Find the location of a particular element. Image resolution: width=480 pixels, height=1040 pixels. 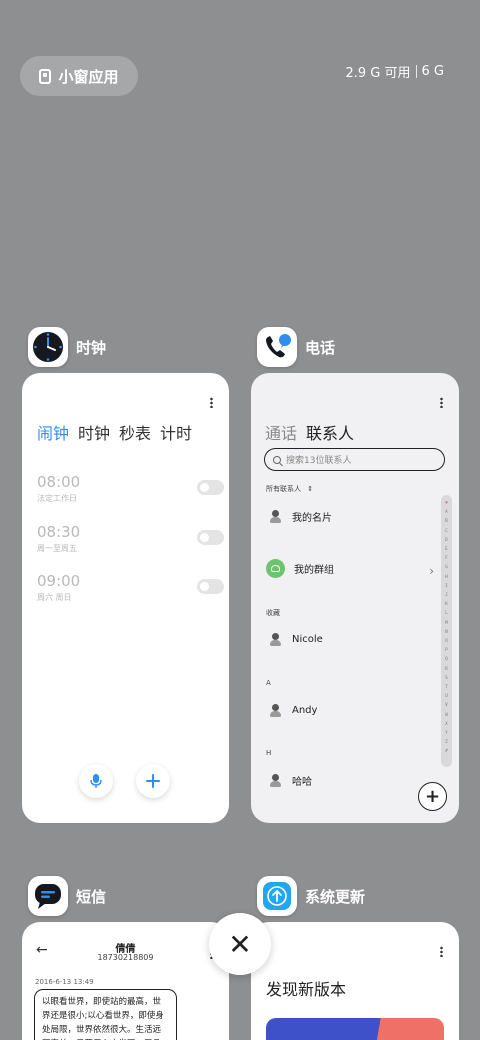

all-contacts-filter: 所有联系人 ⇕ is located at coordinates (289, 489).